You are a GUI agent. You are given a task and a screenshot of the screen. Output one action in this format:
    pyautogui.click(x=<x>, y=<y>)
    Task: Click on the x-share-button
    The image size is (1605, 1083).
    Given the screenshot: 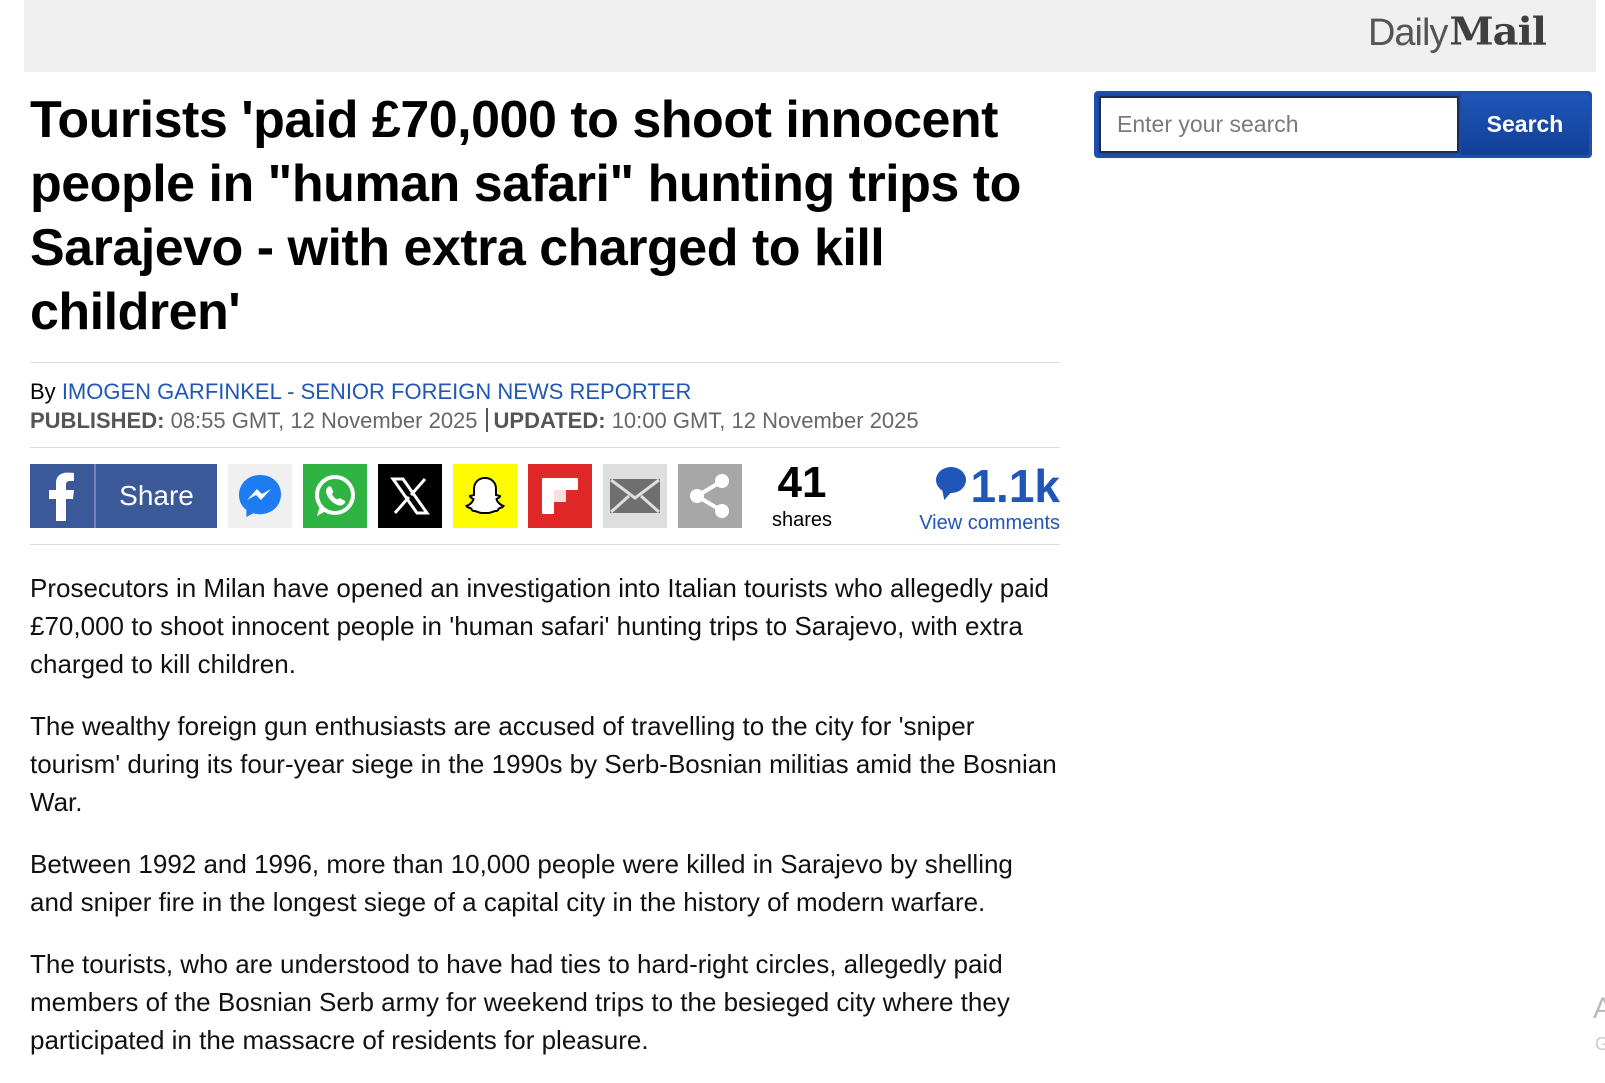 What is the action you would take?
    pyautogui.click(x=410, y=496)
    